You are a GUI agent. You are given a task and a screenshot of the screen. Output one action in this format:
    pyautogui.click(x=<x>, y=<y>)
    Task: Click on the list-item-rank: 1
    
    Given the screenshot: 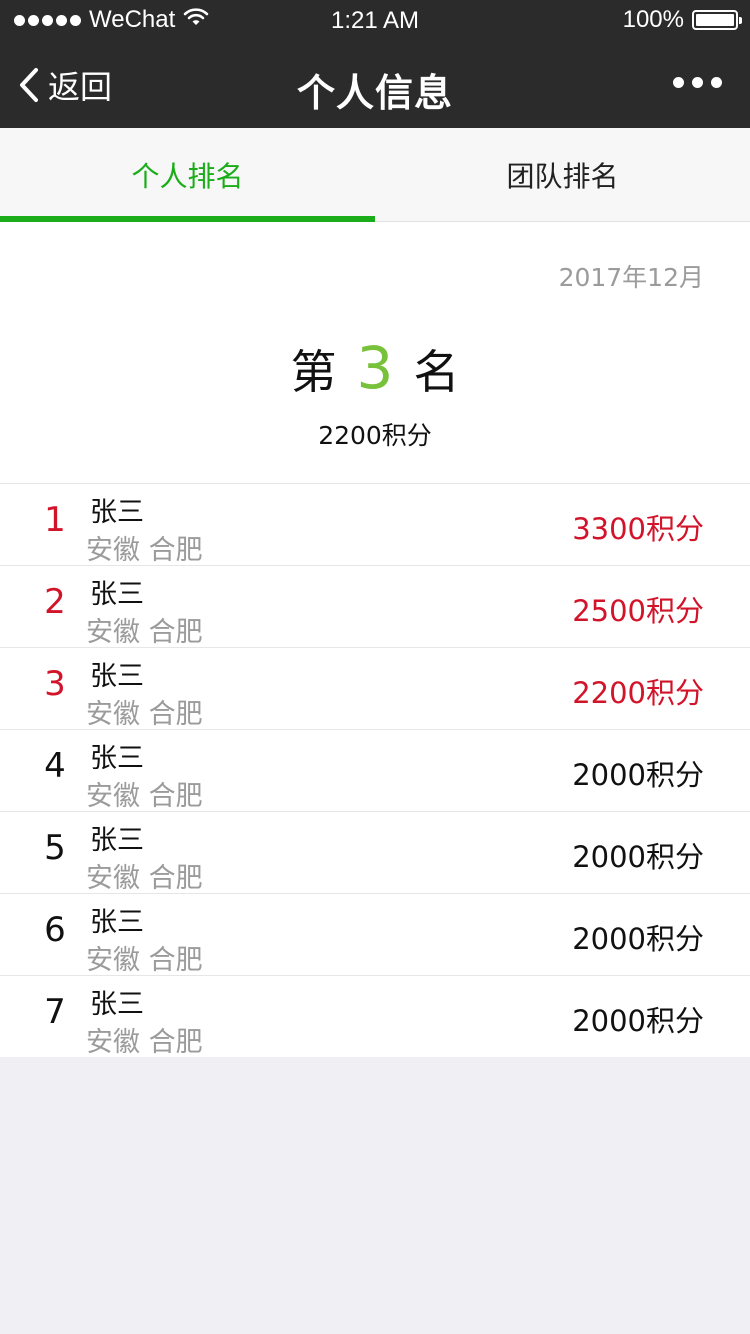 What is the action you would take?
    pyautogui.click(x=55, y=520)
    